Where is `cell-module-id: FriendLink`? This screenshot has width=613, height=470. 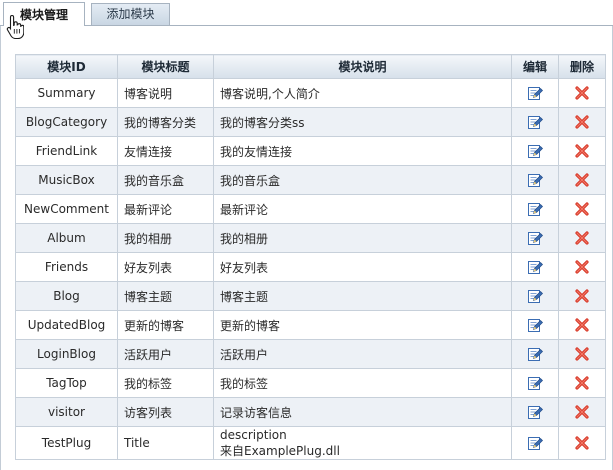 cell-module-id: FriendLink is located at coordinates (66, 151).